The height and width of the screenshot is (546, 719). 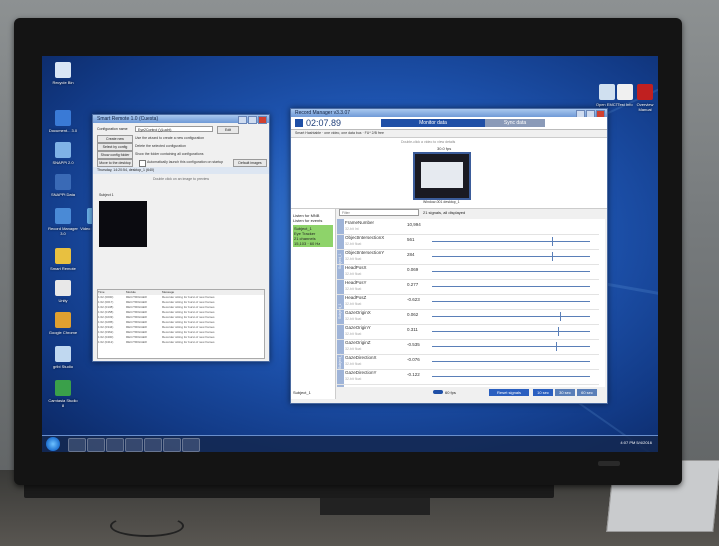 I want to click on tab-monitor-data: Monitor data, so click(x=433, y=123).